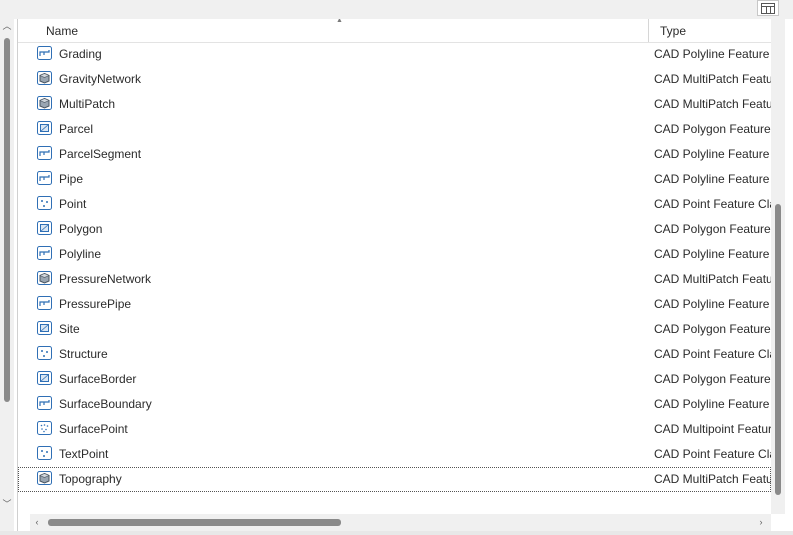  What do you see at coordinates (100, 79) in the screenshot?
I see `row-name: GravityNetwork` at bounding box center [100, 79].